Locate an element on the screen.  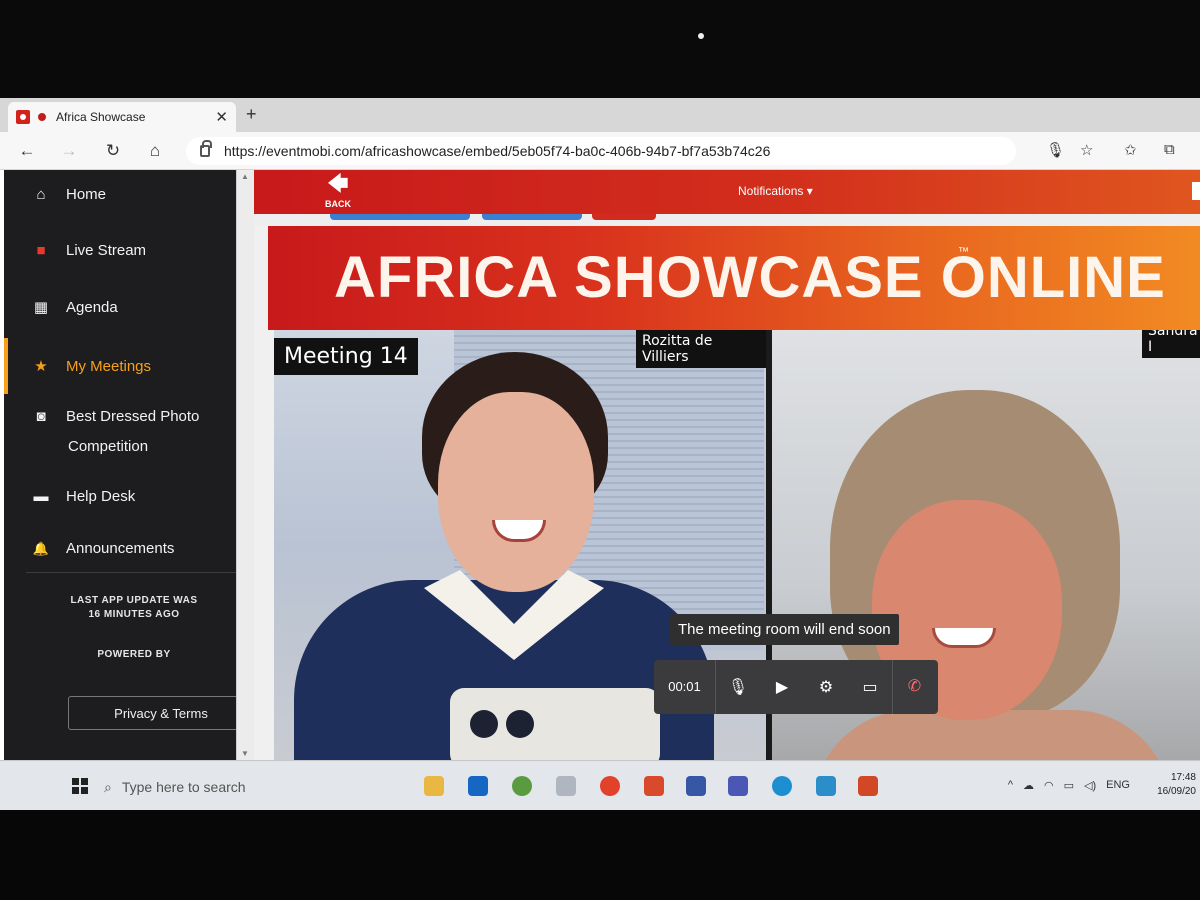
browser-tab: Africa Showcase ✕ is located at coordinates (122, 117).